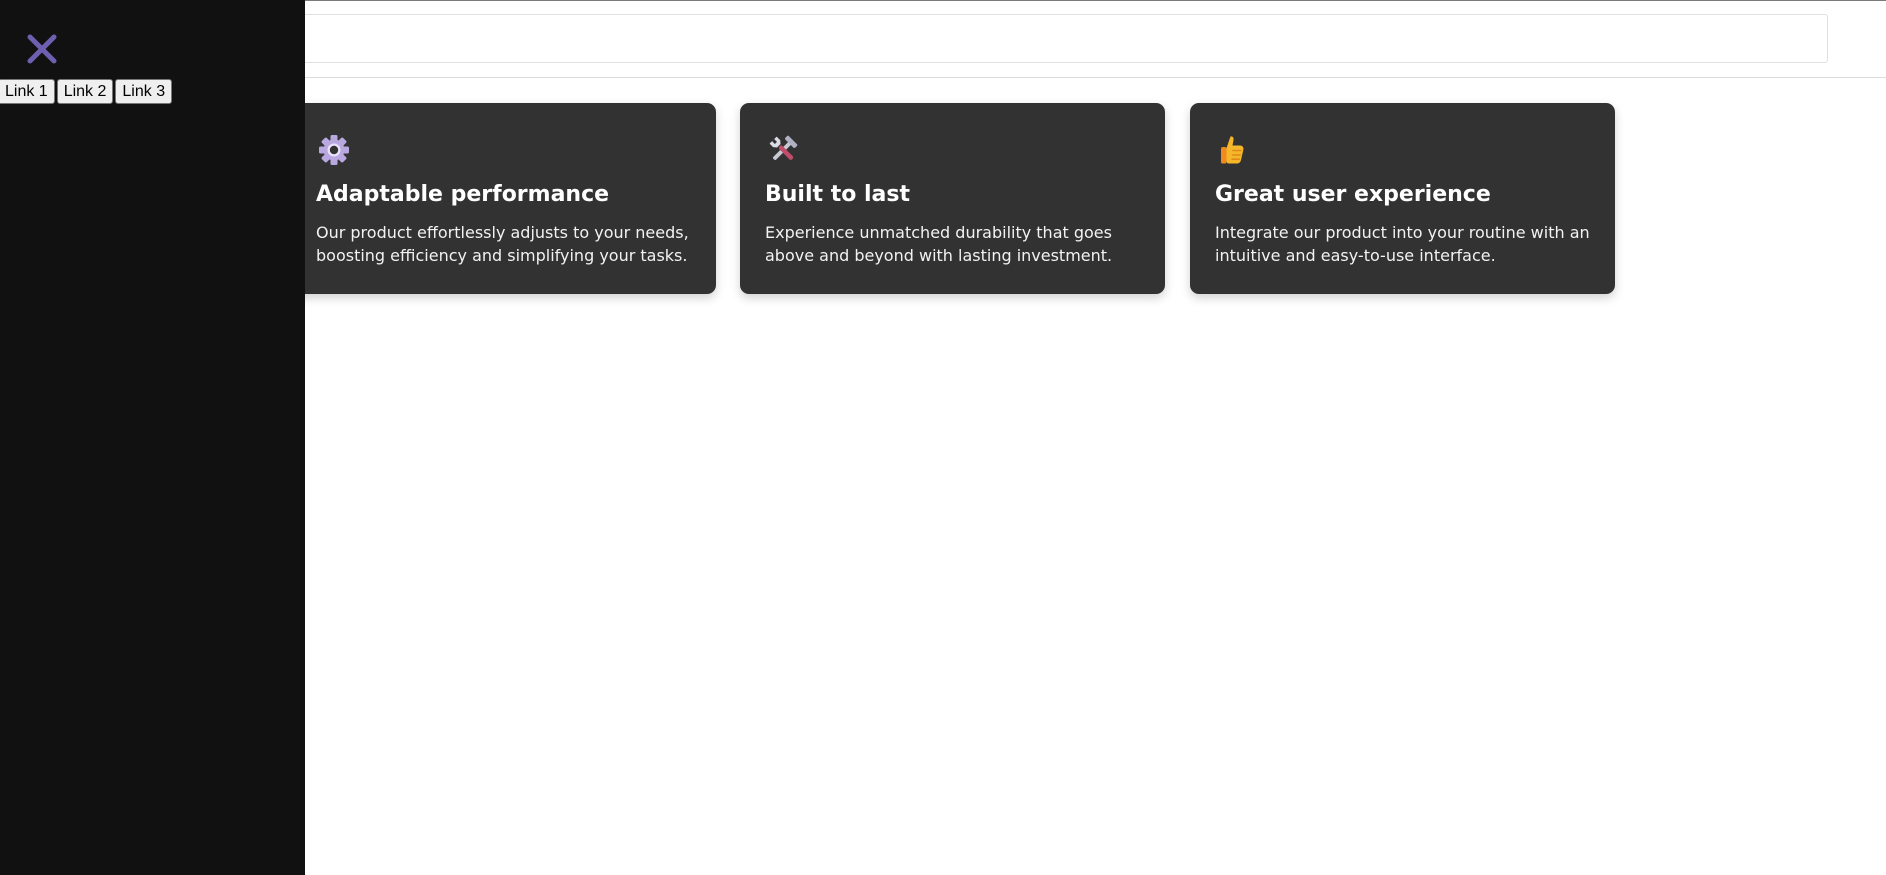 Image resolution: width=1886 pixels, height=875 pixels. I want to click on tools-icon, so click(783, 147).